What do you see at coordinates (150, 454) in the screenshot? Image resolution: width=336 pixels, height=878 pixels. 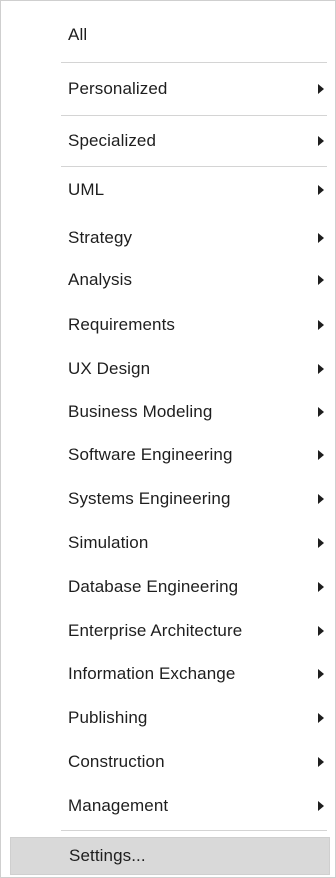 I see `menu-item-label: Software Engineering` at bounding box center [150, 454].